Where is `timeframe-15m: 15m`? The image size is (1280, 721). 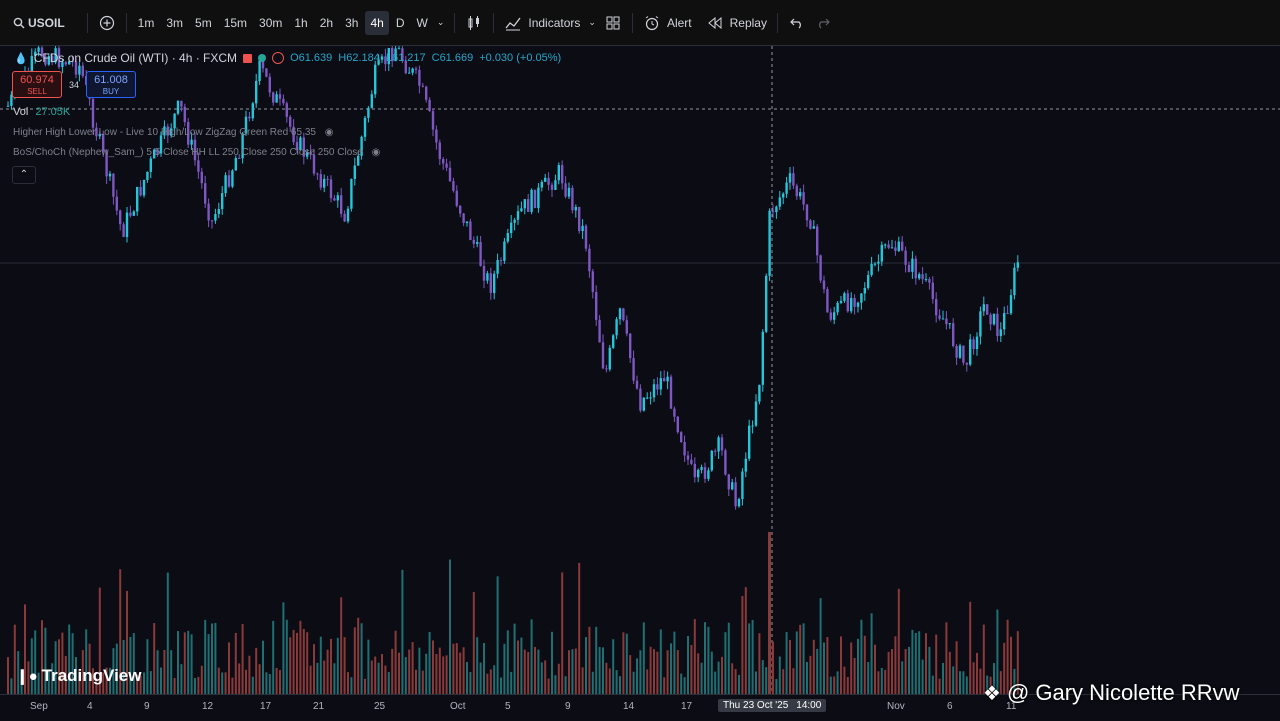 timeframe-15m: 15m is located at coordinates (235, 23).